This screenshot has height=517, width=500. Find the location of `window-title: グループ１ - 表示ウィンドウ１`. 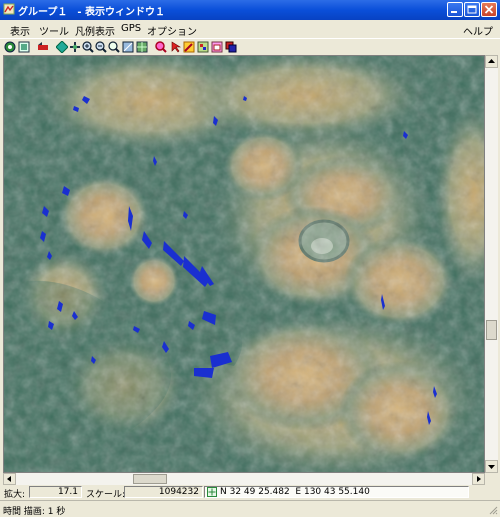

window-title: グループ１ - 表示ウィンドウ１ is located at coordinates (92, 12).